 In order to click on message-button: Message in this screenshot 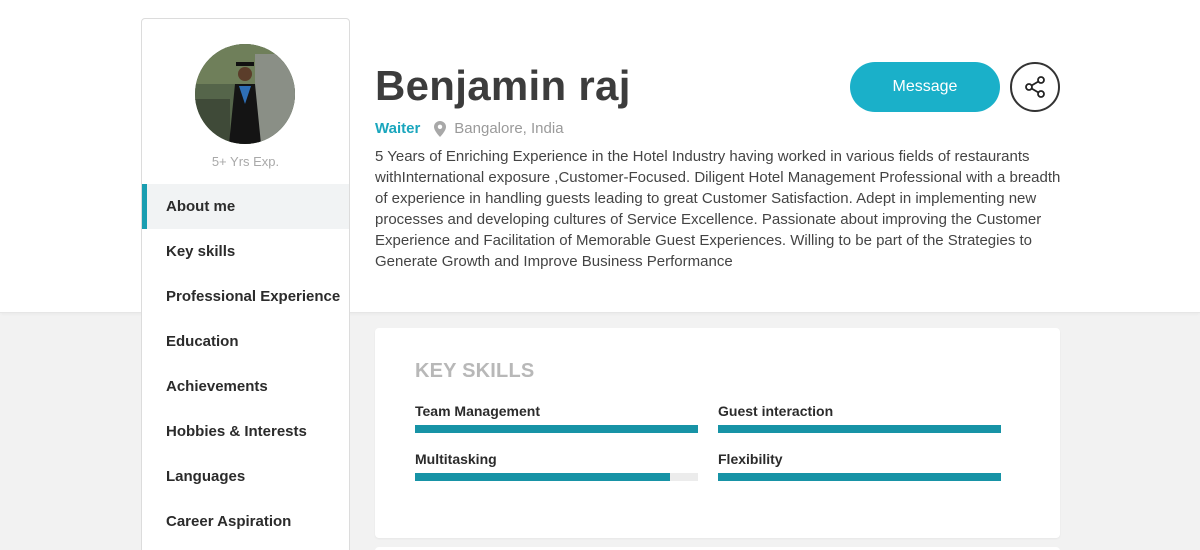, I will do `click(925, 87)`.